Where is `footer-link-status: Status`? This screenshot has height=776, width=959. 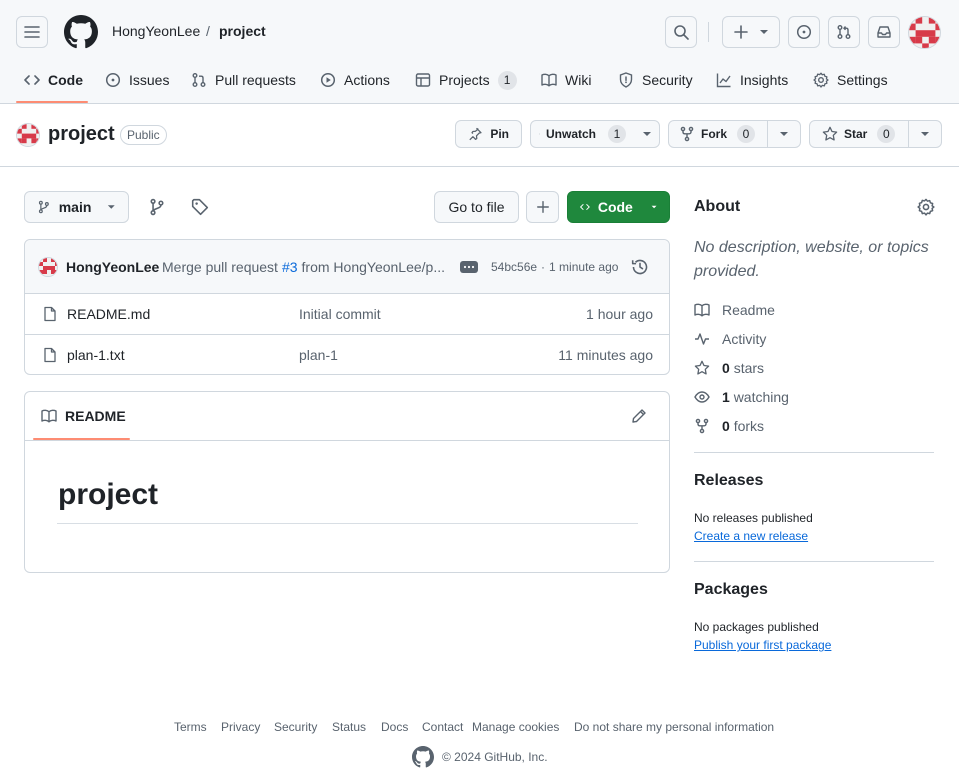
footer-link-status: Status is located at coordinates (349, 727).